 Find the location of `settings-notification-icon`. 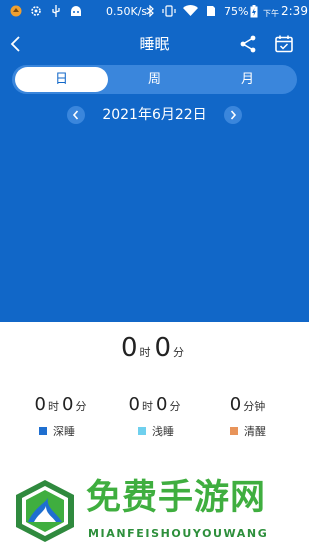

settings-notification-icon is located at coordinates (36, 12).